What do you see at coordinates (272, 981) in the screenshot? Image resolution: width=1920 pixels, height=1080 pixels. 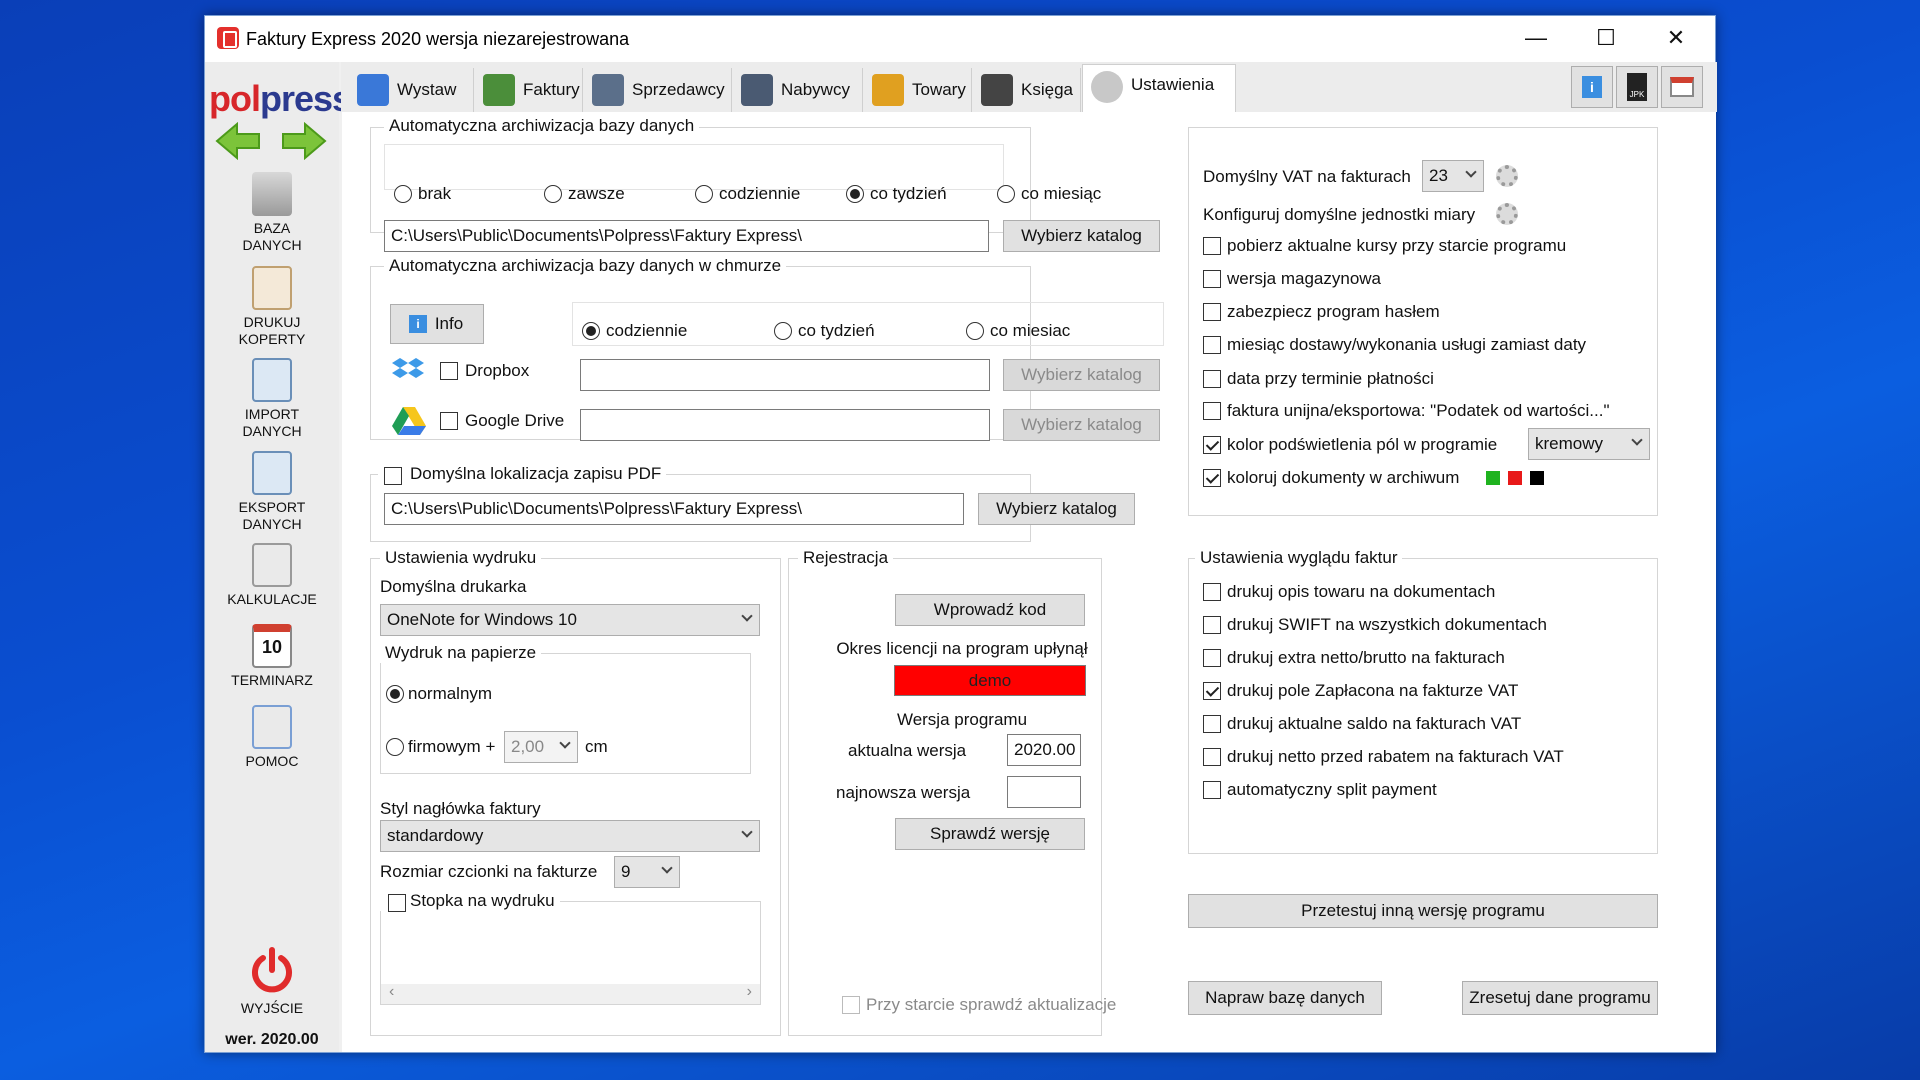 I see `exit-button: WYJŚCIE` at bounding box center [272, 981].